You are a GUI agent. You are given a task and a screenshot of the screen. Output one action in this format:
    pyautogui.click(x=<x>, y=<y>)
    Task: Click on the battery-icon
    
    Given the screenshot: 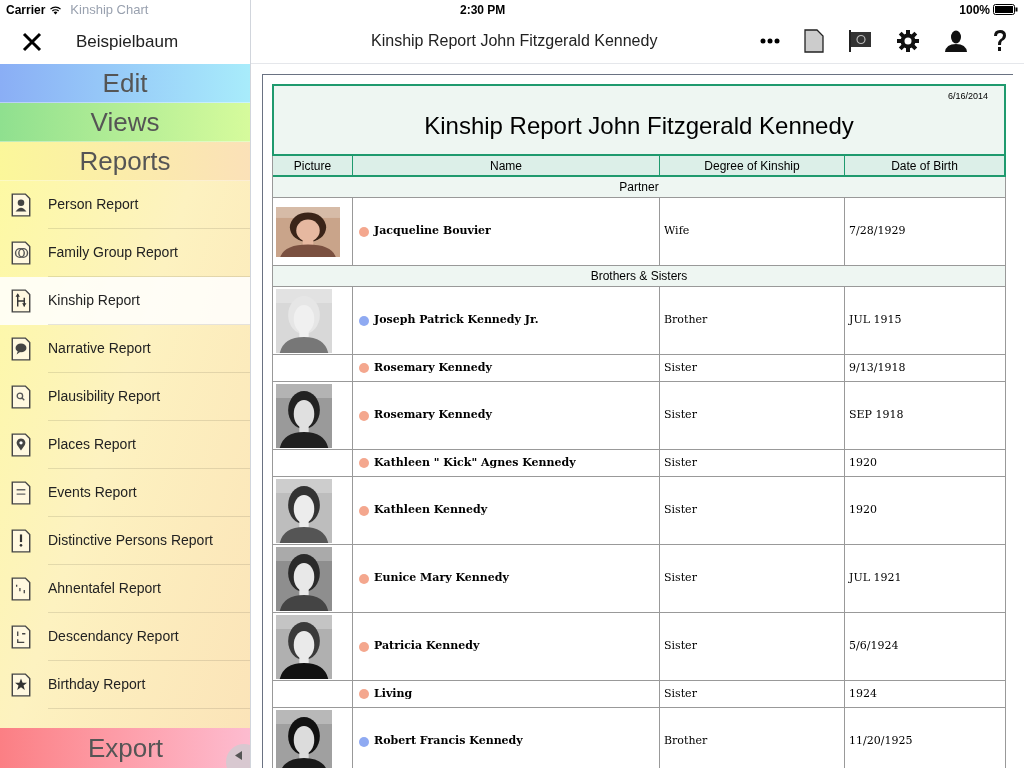 What is the action you would take?
    pyautogui.click(x=1005, y=10)
    